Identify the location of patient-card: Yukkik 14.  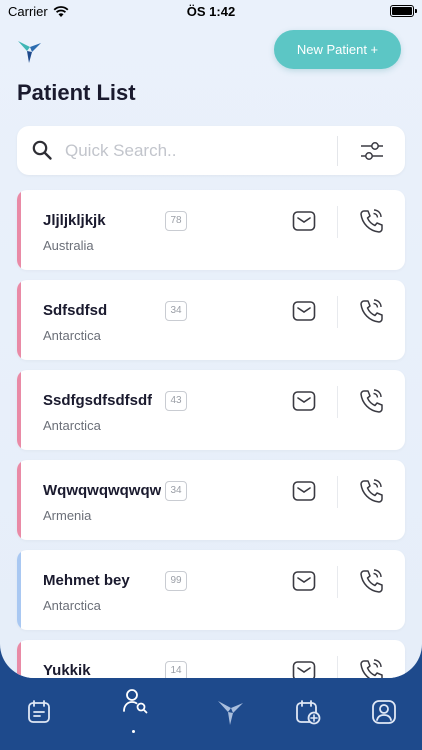
(211, 659).